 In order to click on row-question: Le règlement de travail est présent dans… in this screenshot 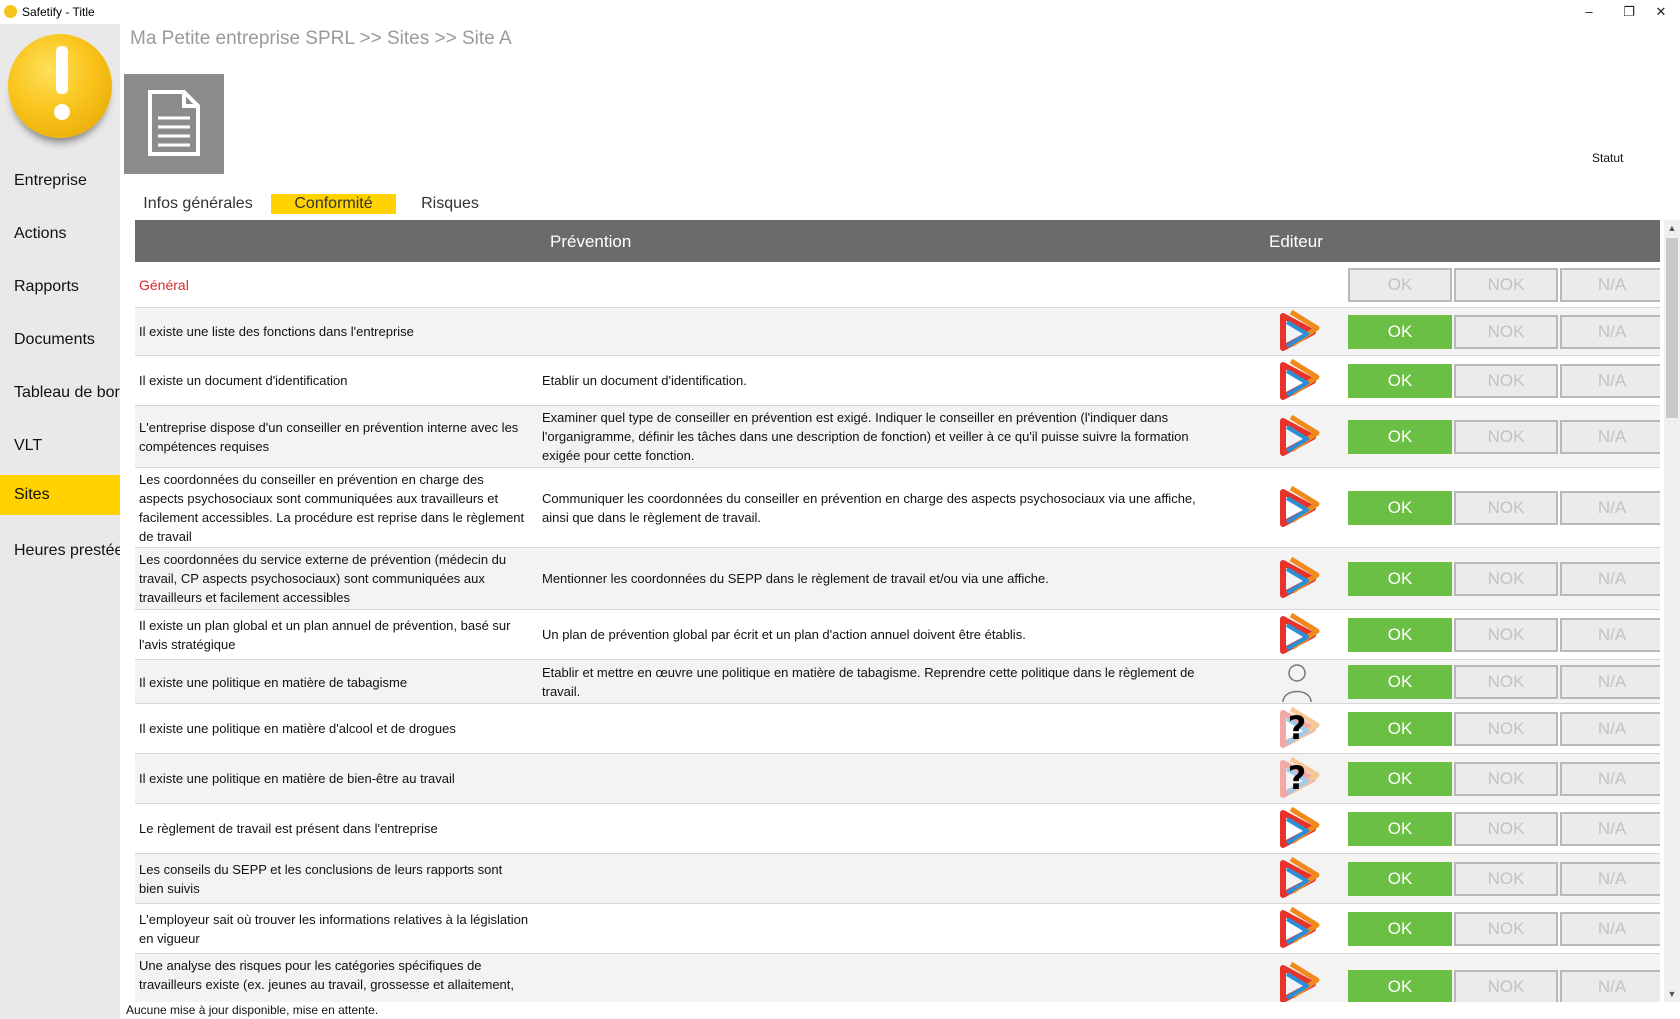, I will do `click(288, 828)`.